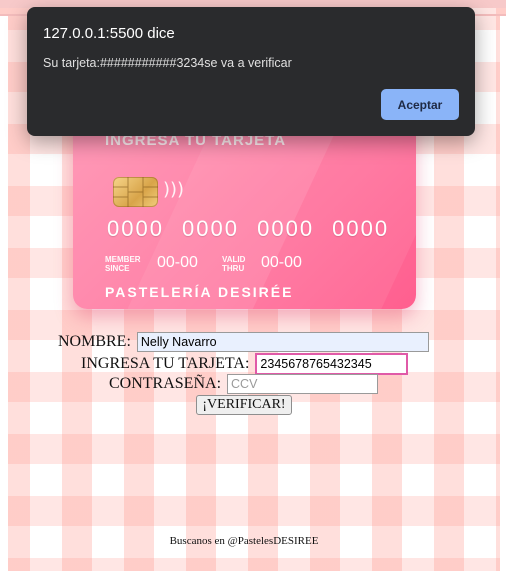  I want to click on password-row: CONTRASEÑA:, so click(244, 384).